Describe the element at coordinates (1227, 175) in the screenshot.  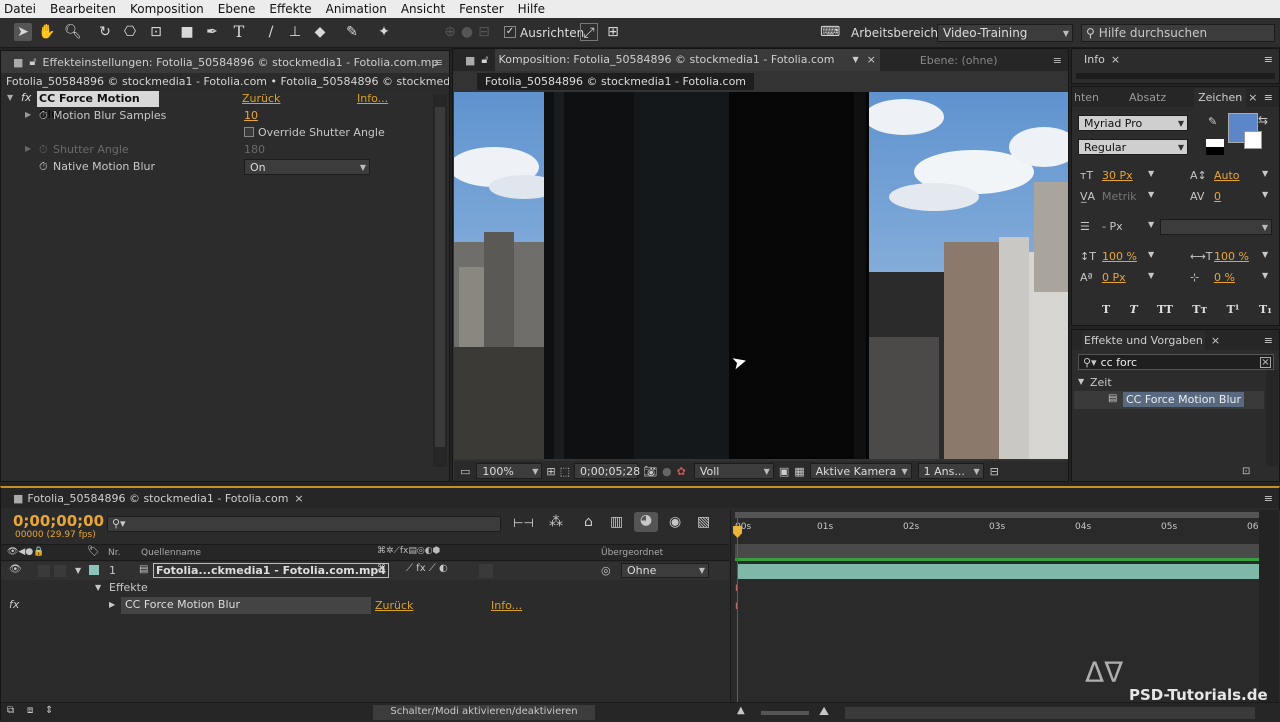
I see `leading-value: Auto` at that location.